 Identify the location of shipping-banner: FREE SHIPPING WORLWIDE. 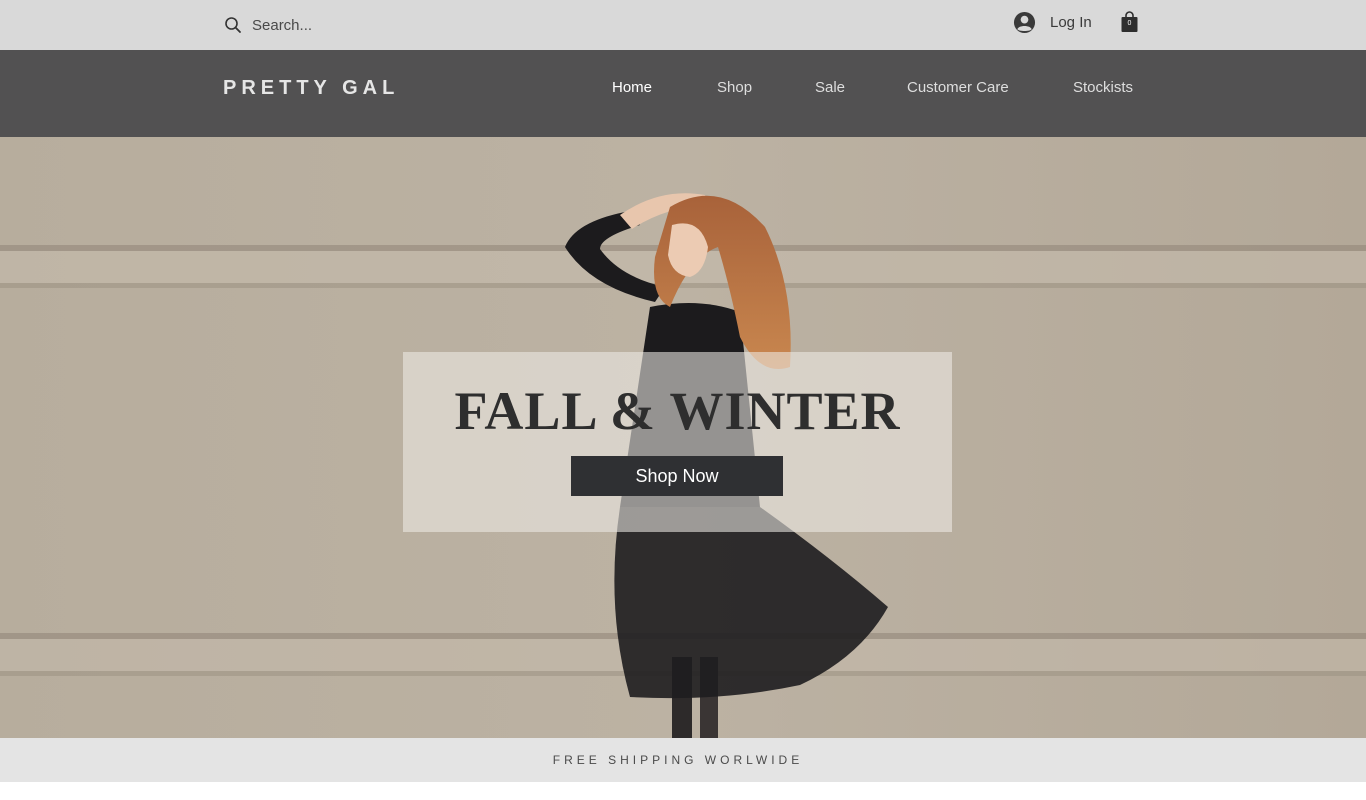
(683, 760).